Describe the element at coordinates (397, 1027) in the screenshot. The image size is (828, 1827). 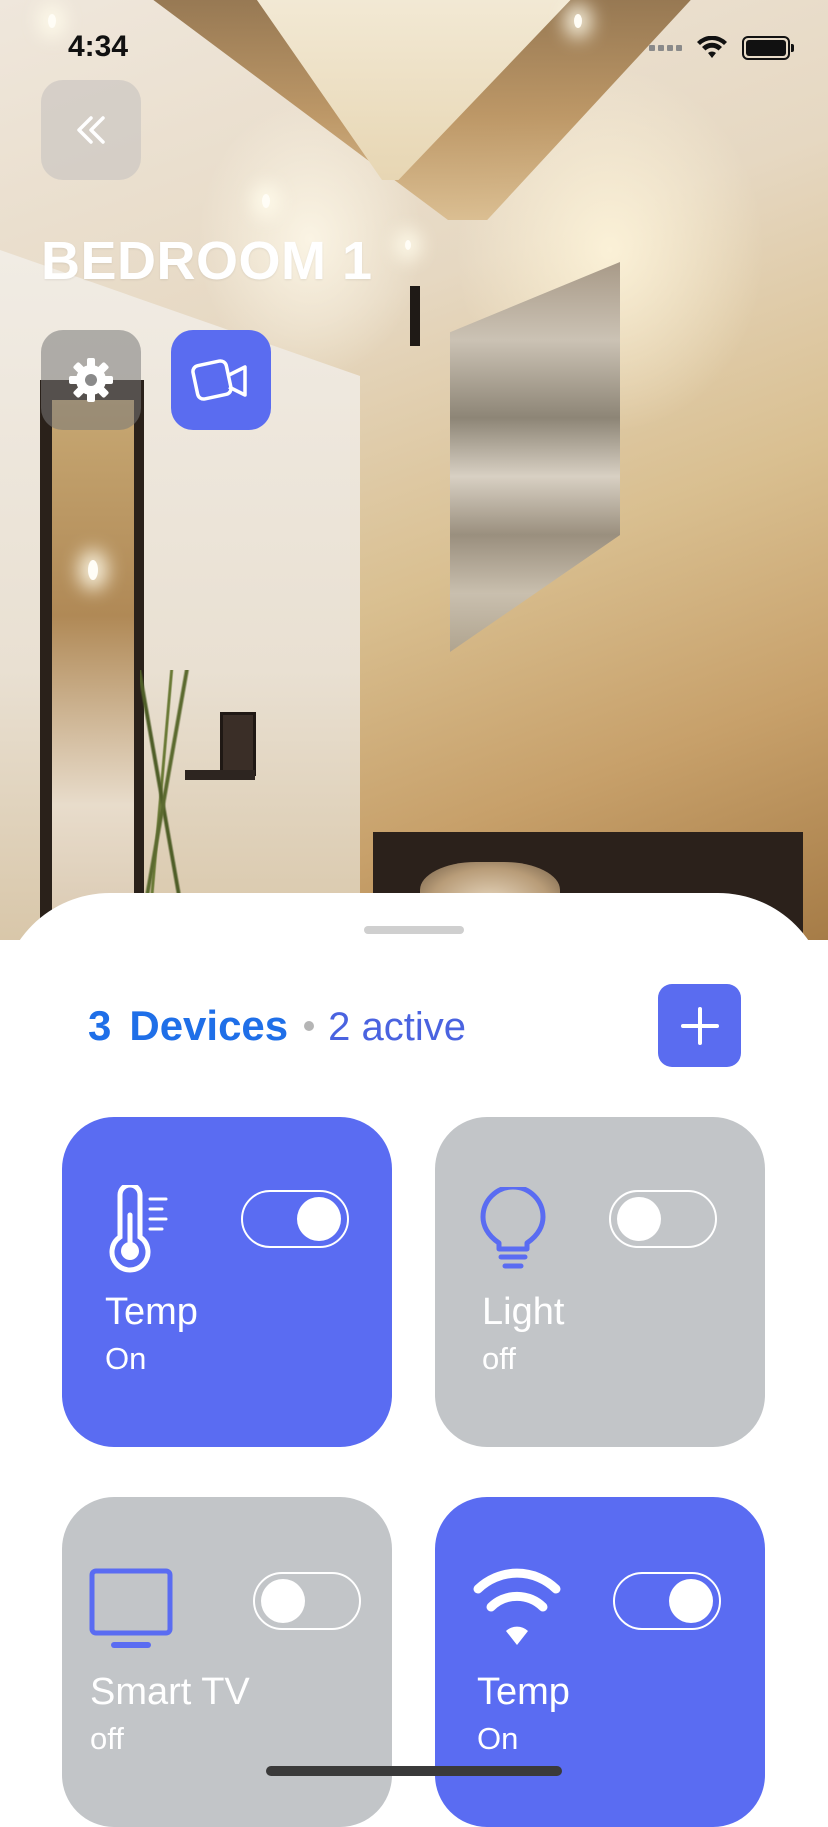
I see `active-count: 2 active` at that location.